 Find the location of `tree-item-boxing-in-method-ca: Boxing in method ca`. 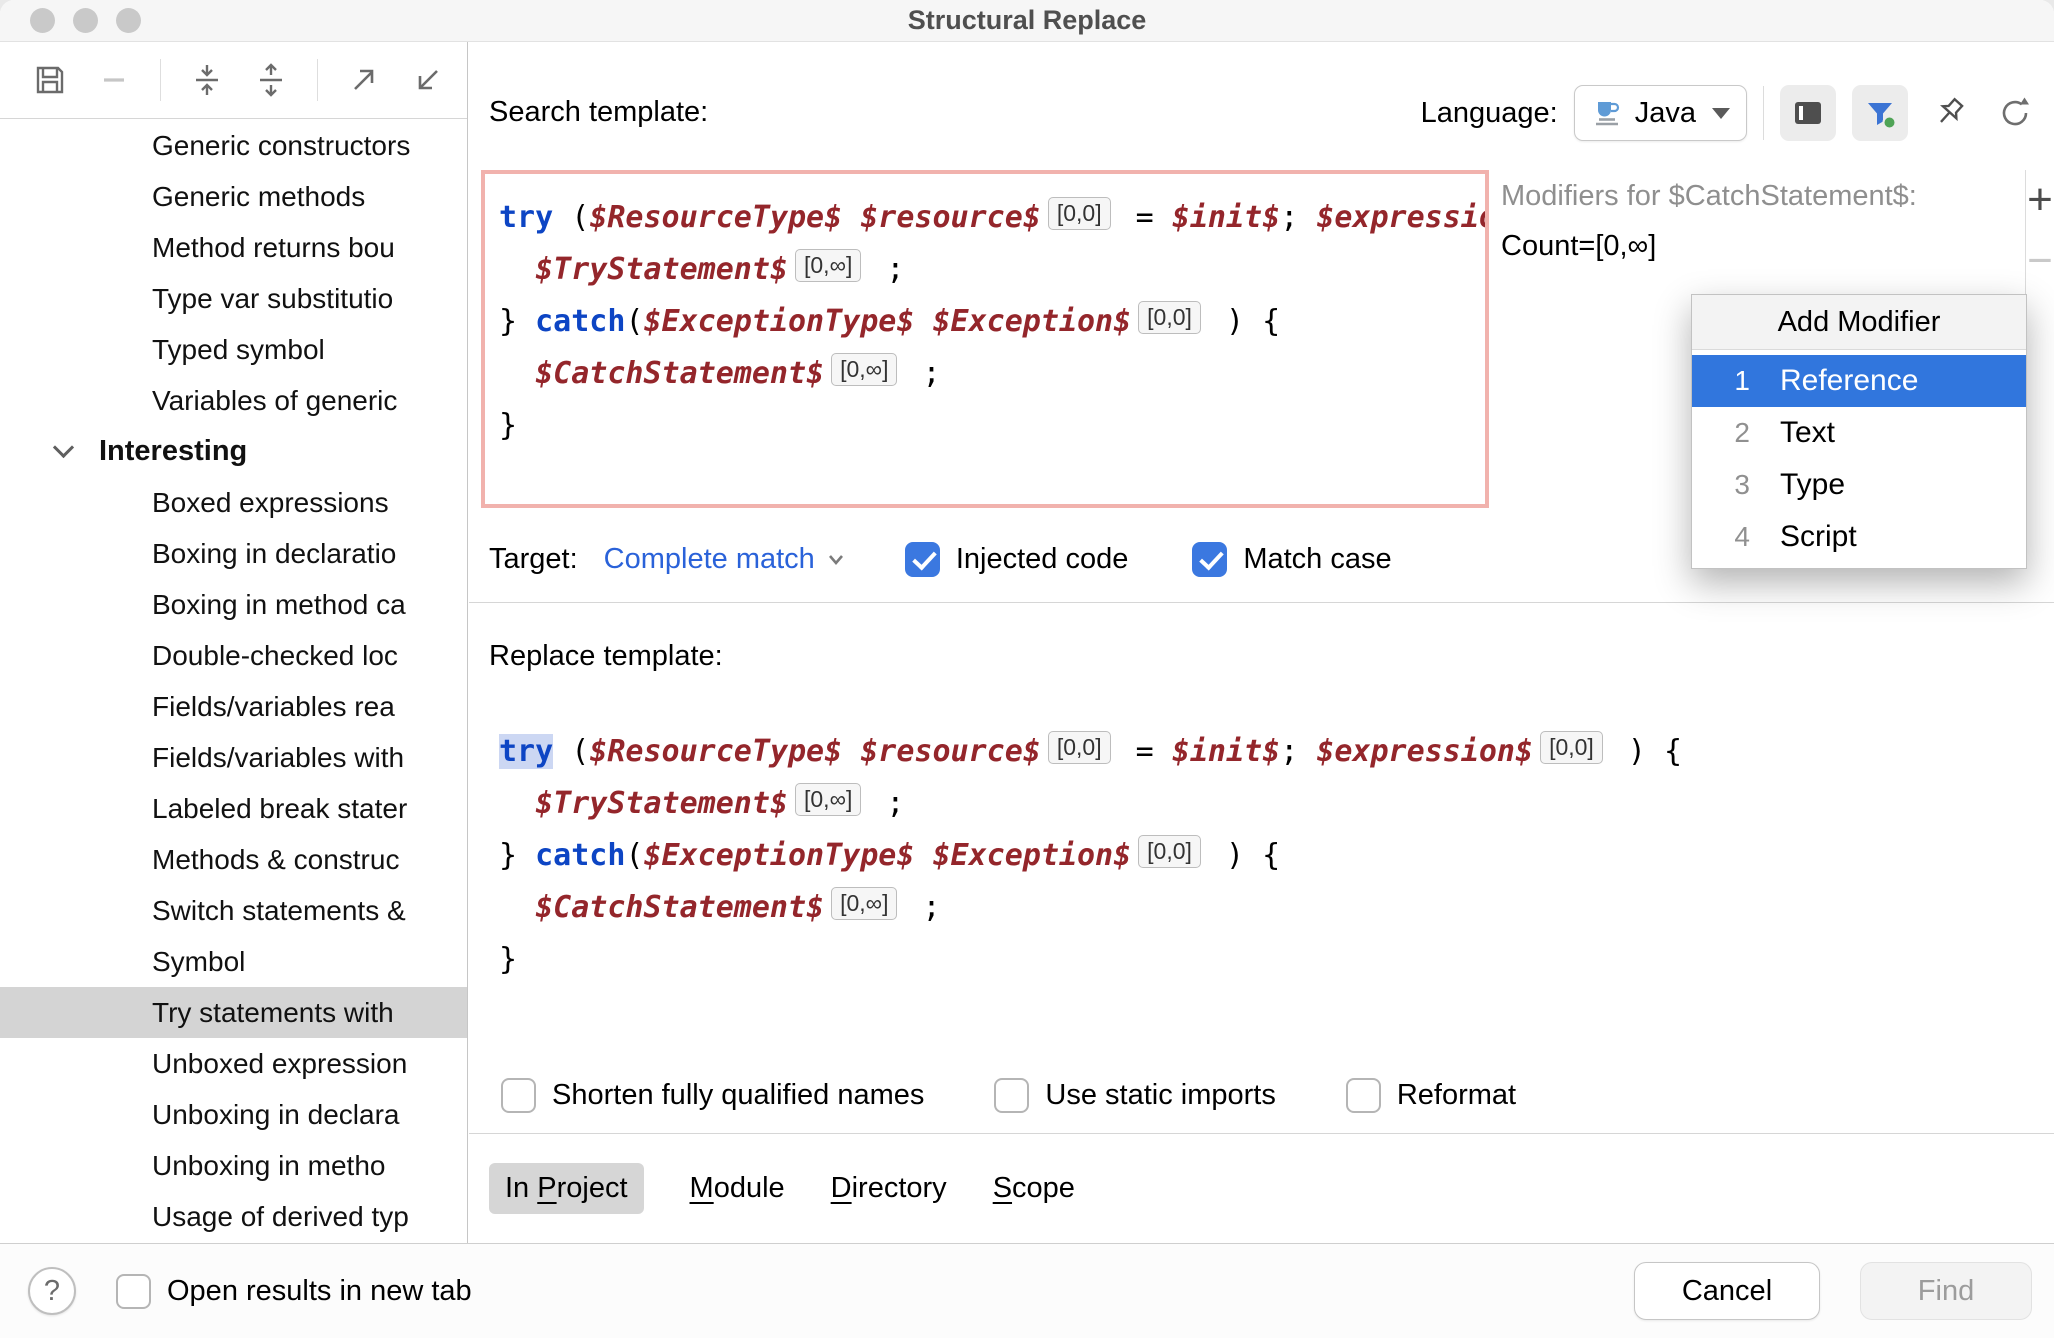

tree-item-boxing-in-method-ca: Boxing in method ca is located at coordinates (233, 604).